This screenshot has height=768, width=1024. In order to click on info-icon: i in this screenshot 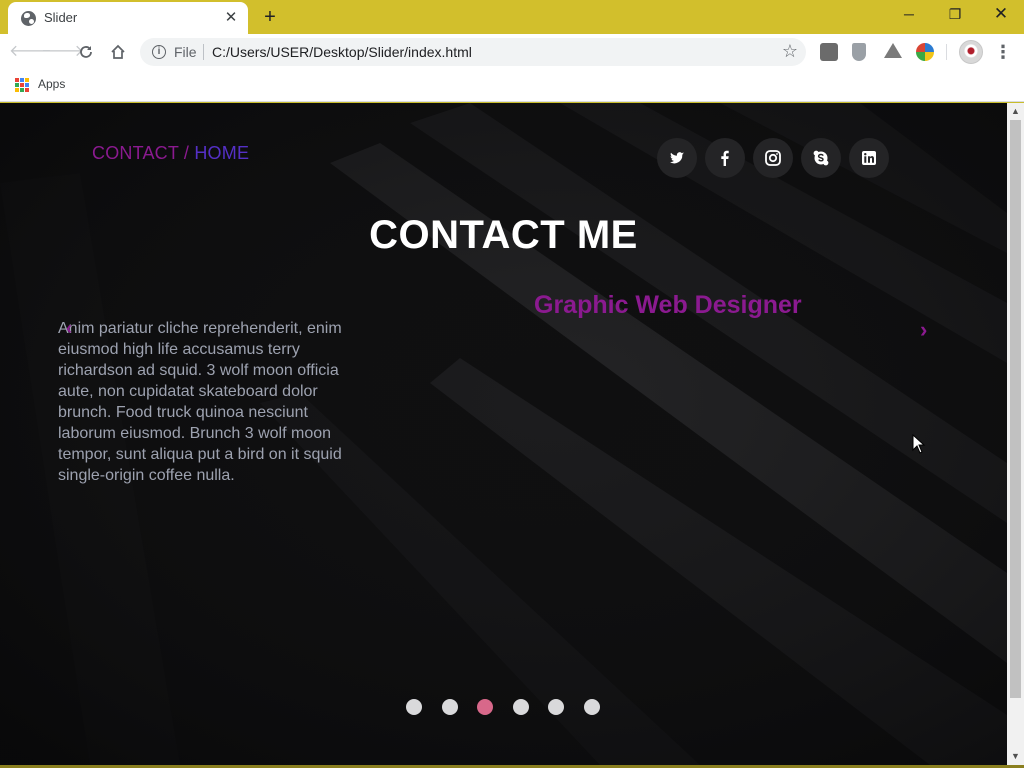, I will do `click(159, 52)`.